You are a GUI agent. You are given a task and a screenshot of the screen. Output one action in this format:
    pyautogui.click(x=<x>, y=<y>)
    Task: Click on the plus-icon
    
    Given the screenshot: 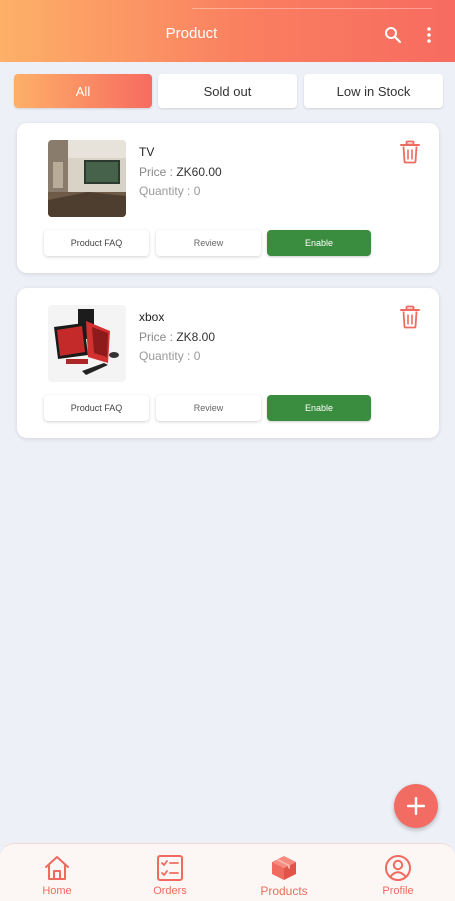 What is the action you would take?
    pyautogui.click(x=416, y=806)
    